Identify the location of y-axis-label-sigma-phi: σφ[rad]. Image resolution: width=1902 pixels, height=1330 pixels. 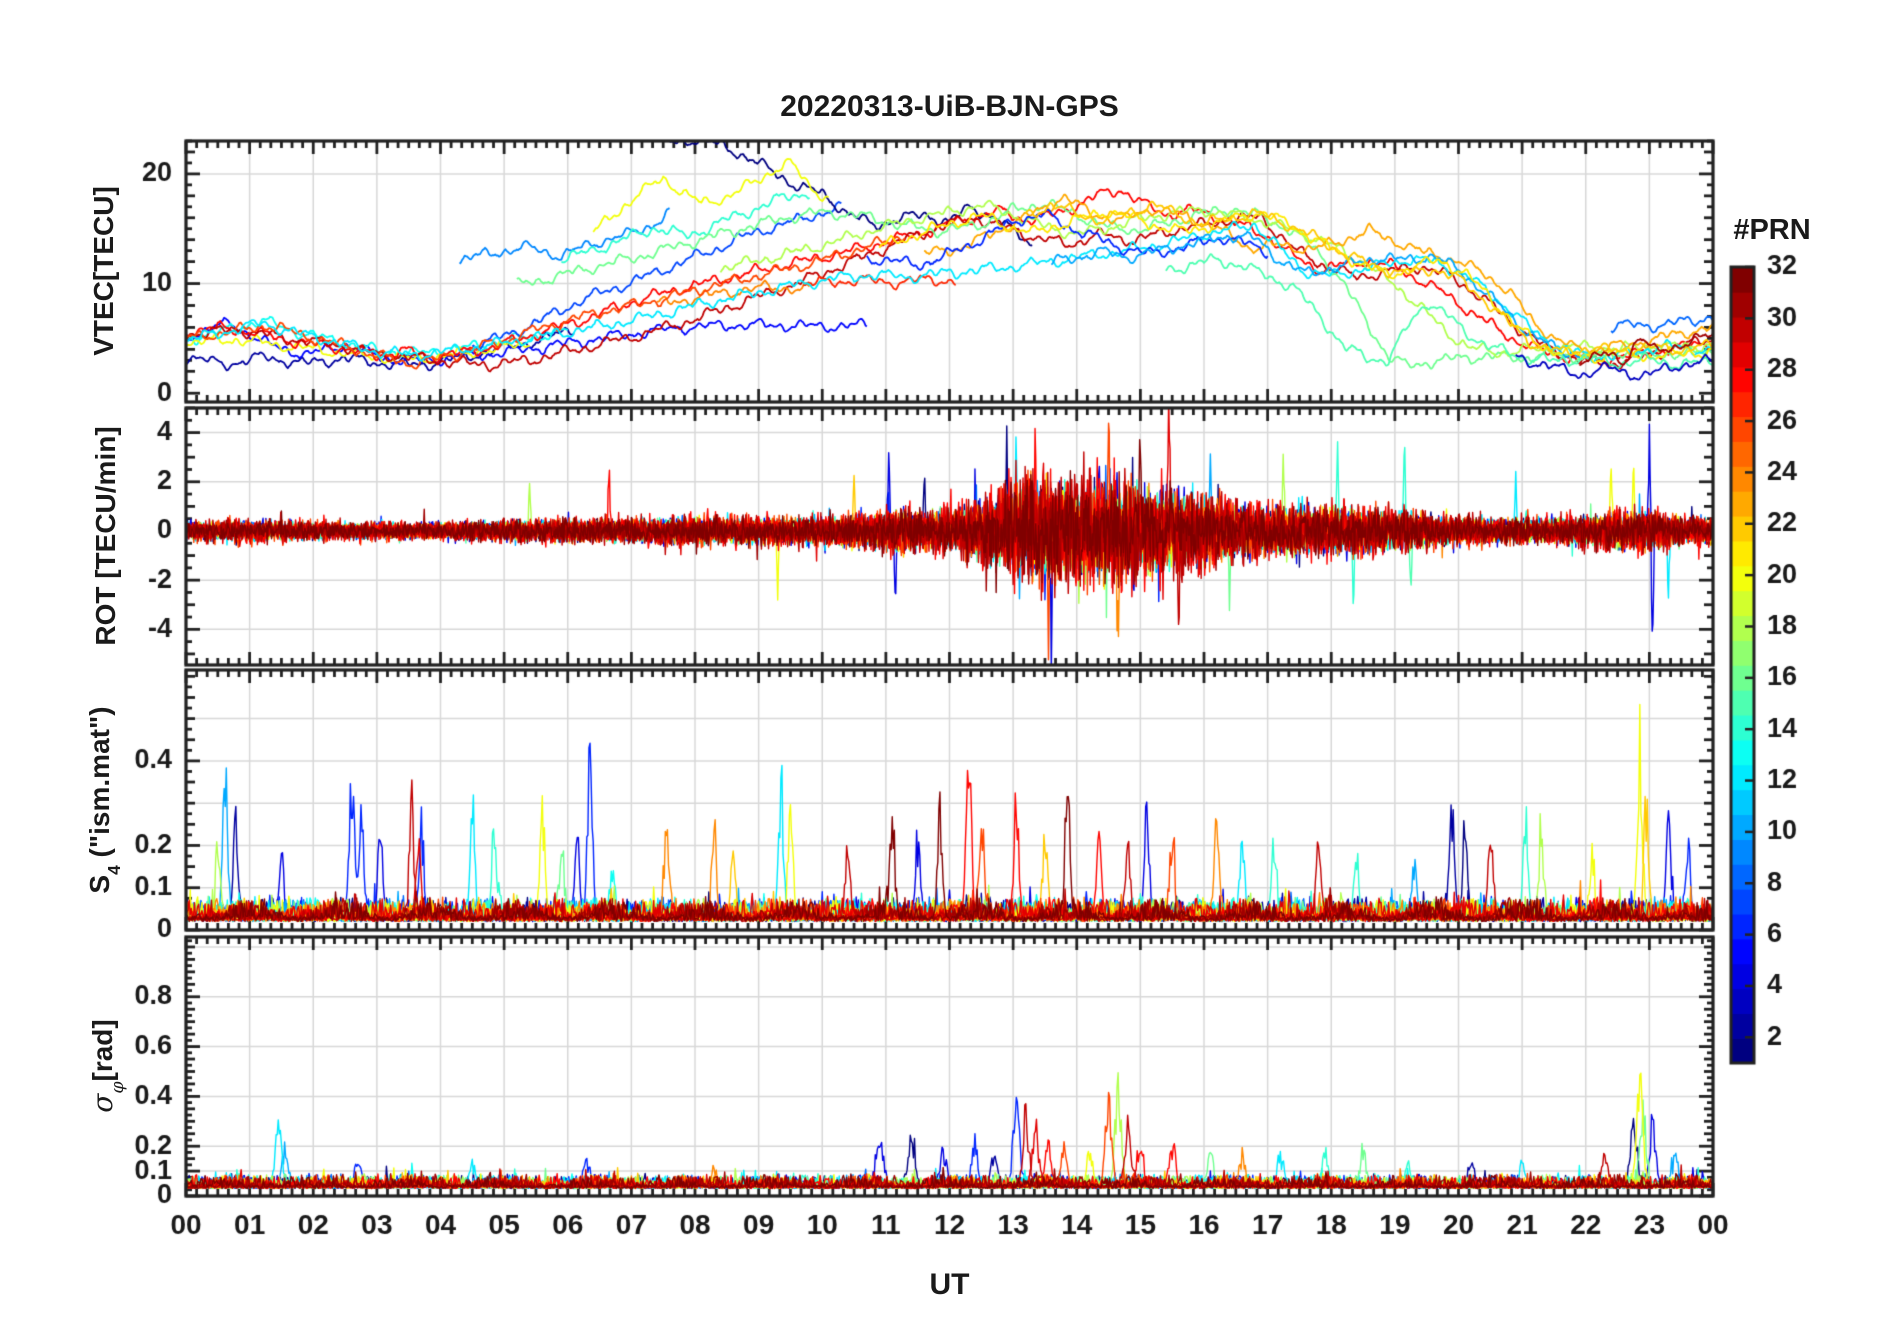
(106, 1066).